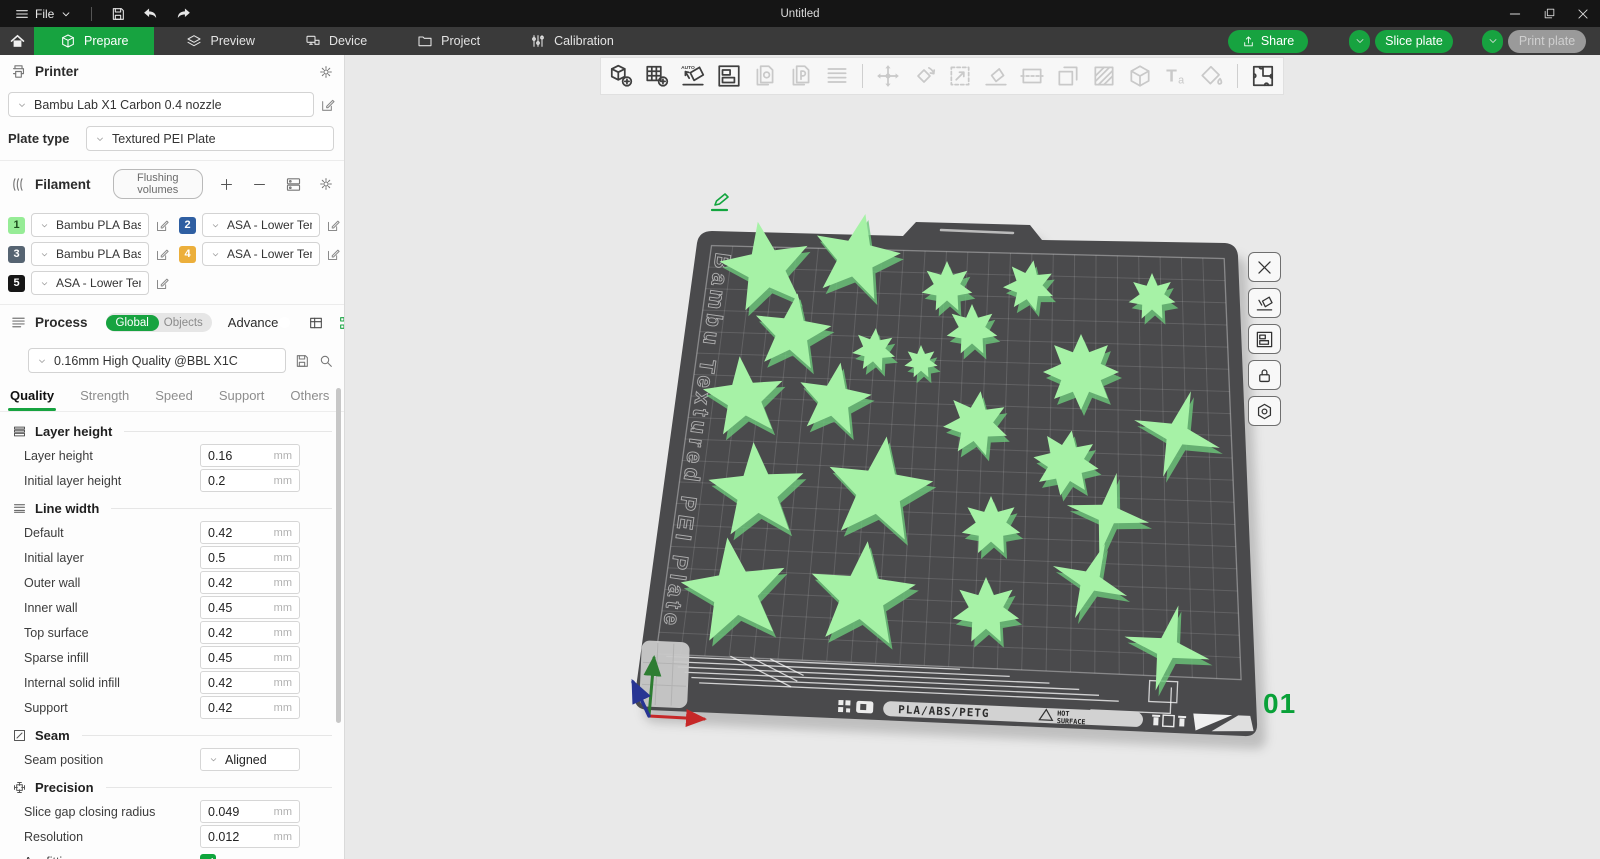 Image resolution: width=1600 pixels, height=859 pixels. I want to click on close-plate-button, so click(1264, 267).